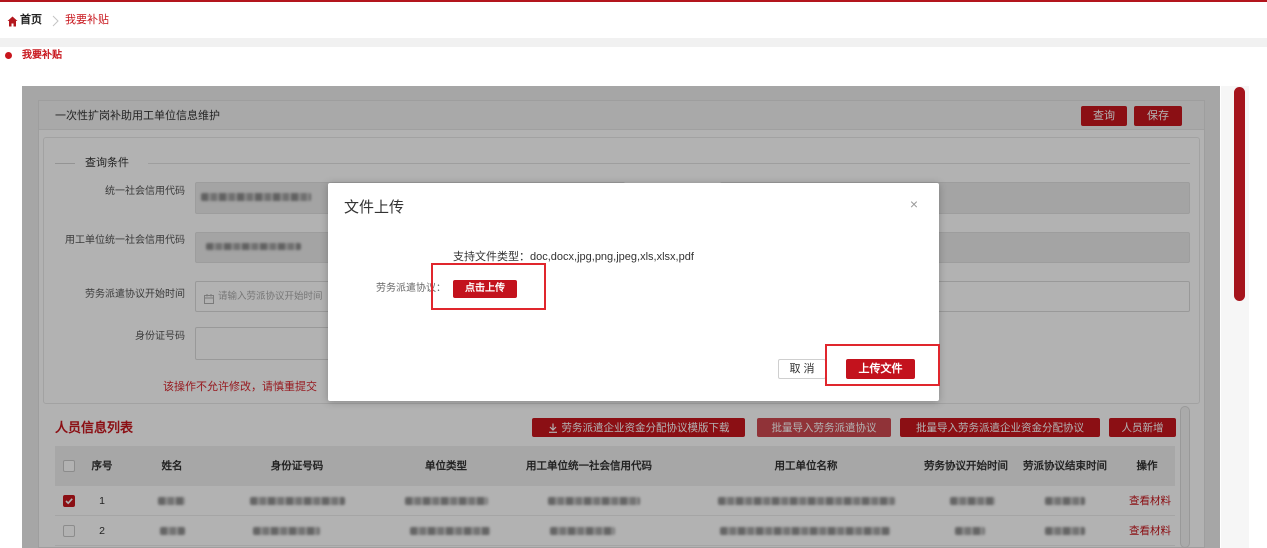  I want to click on chevron-right-icon, so click(55, 20).